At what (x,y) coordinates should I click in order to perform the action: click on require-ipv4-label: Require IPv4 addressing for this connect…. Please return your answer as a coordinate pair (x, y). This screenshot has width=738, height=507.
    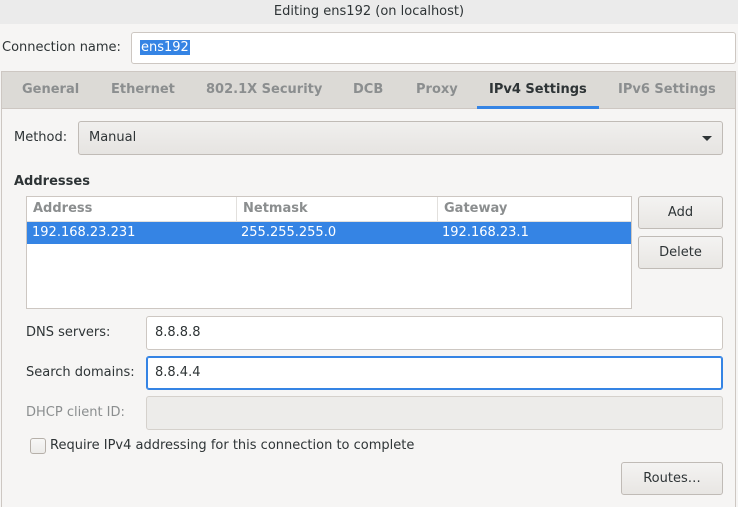
    Looking at the image, I should click on (232, 445).